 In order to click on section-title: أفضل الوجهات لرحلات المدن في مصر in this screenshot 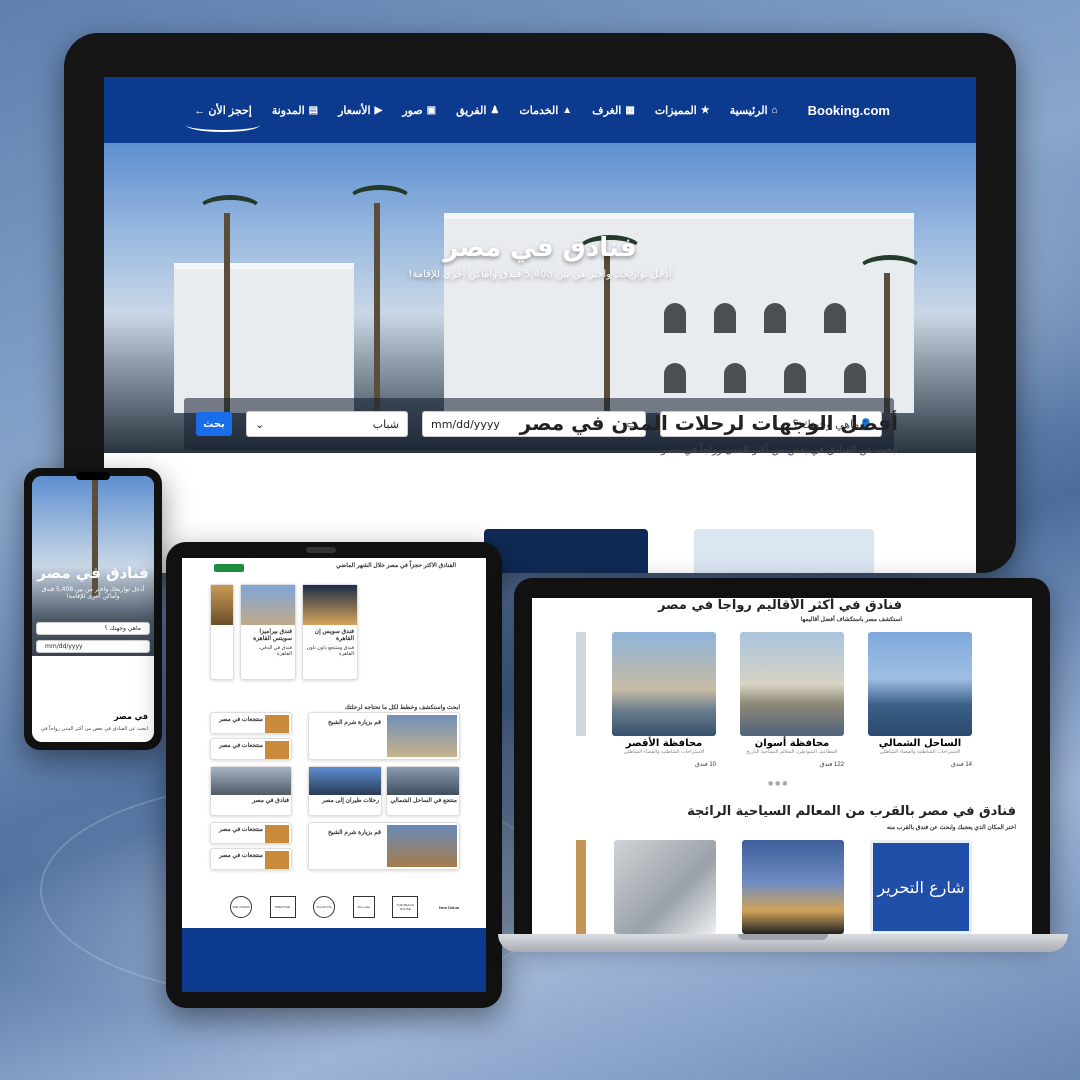, I will do `click(708, 423)`.